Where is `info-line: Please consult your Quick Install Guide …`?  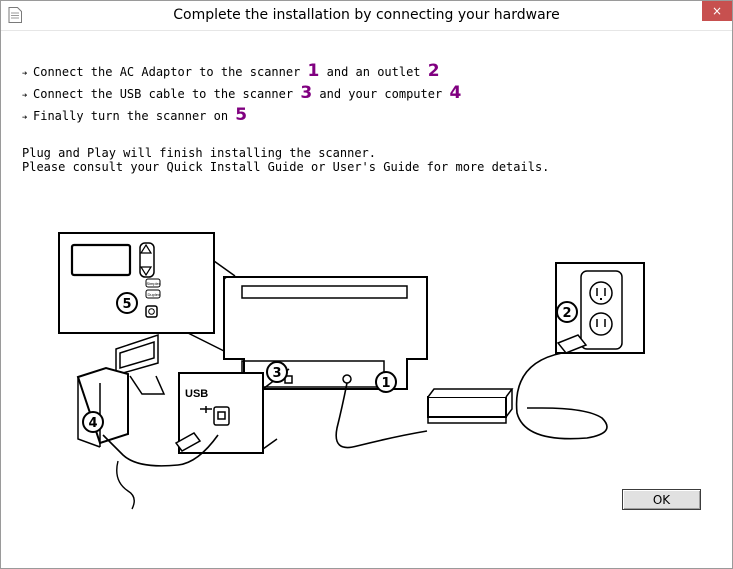
info-line: Please consult your Quick Install Guide … is located at coordinates (286, 167).